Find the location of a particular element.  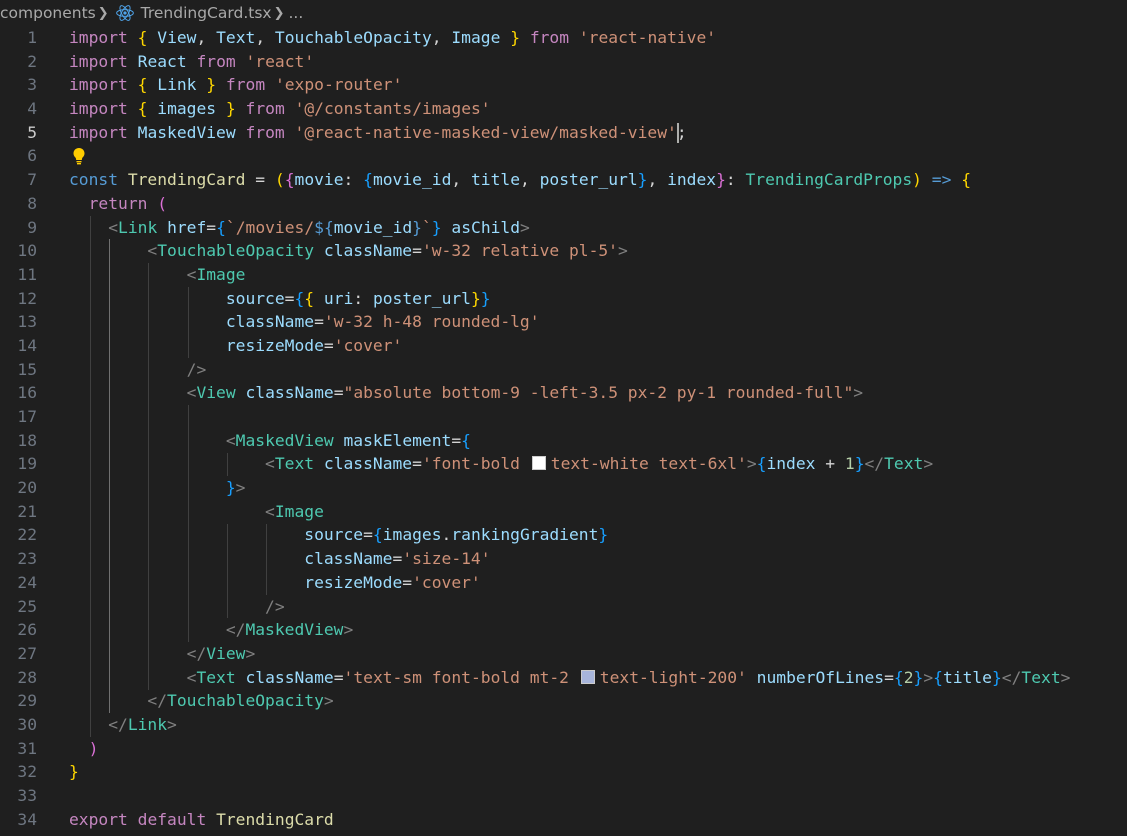

code-line: 22 source={images.rankingGradient} is located at coordinates (563, 535).